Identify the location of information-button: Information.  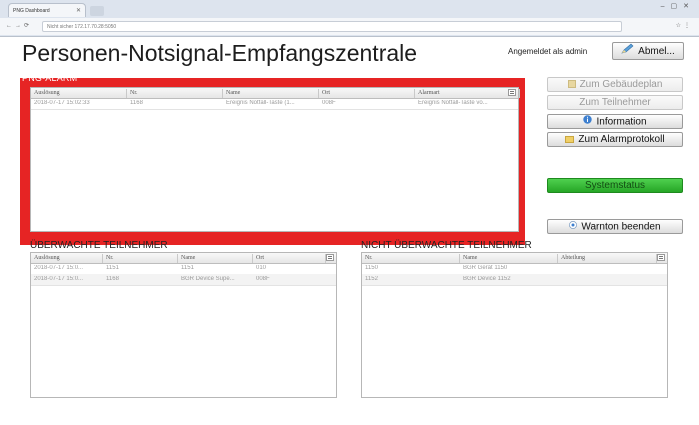
(615, 121).